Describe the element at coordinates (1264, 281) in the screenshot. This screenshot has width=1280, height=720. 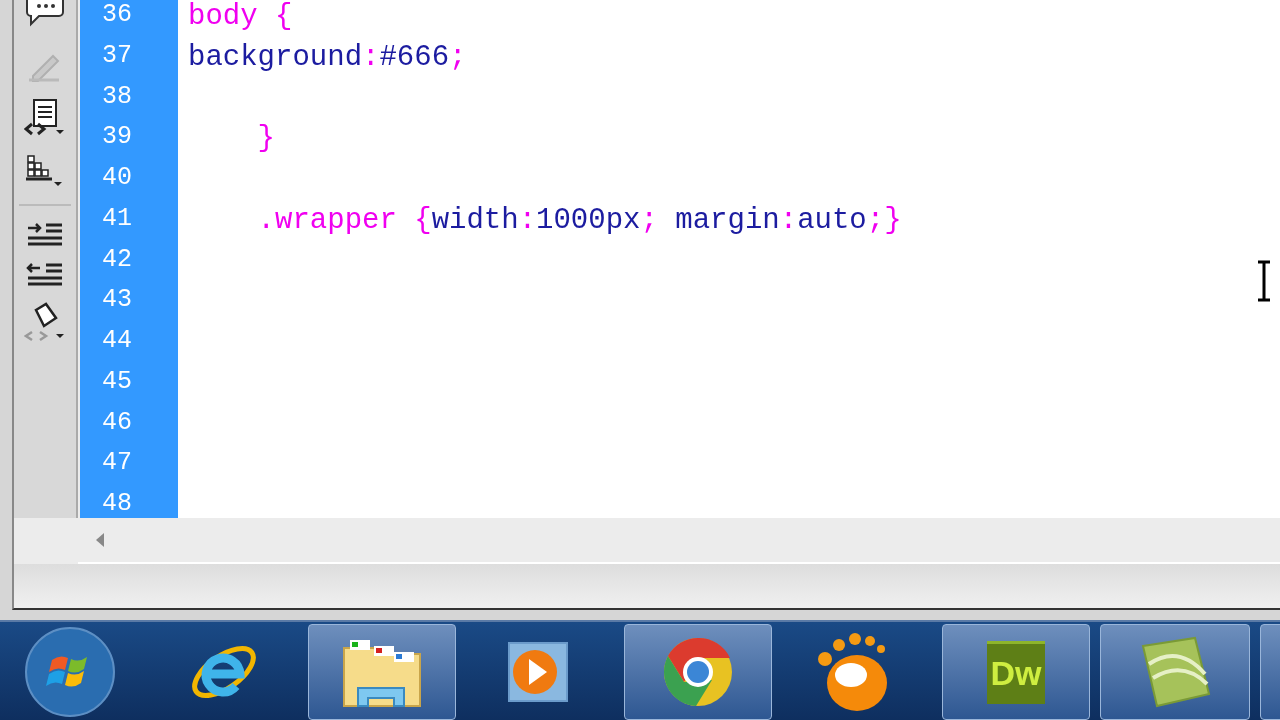
I see `text-cursor-icon` at that location.